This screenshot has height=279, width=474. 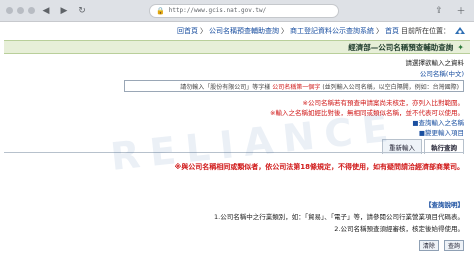 What do you see at coordinates (64, 11) in the screenshot?
I see `forward-arrow-icon: ▶` at bounding box center [64, 11].